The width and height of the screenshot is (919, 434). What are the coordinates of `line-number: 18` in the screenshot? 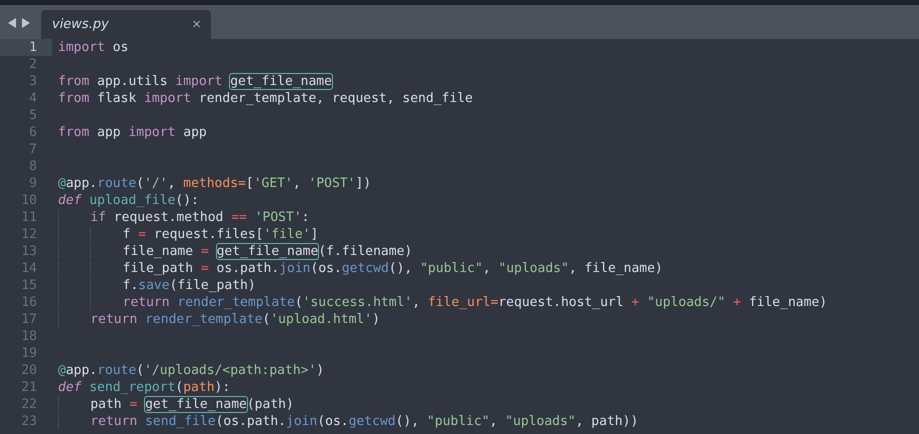 It's located at (29, 336).